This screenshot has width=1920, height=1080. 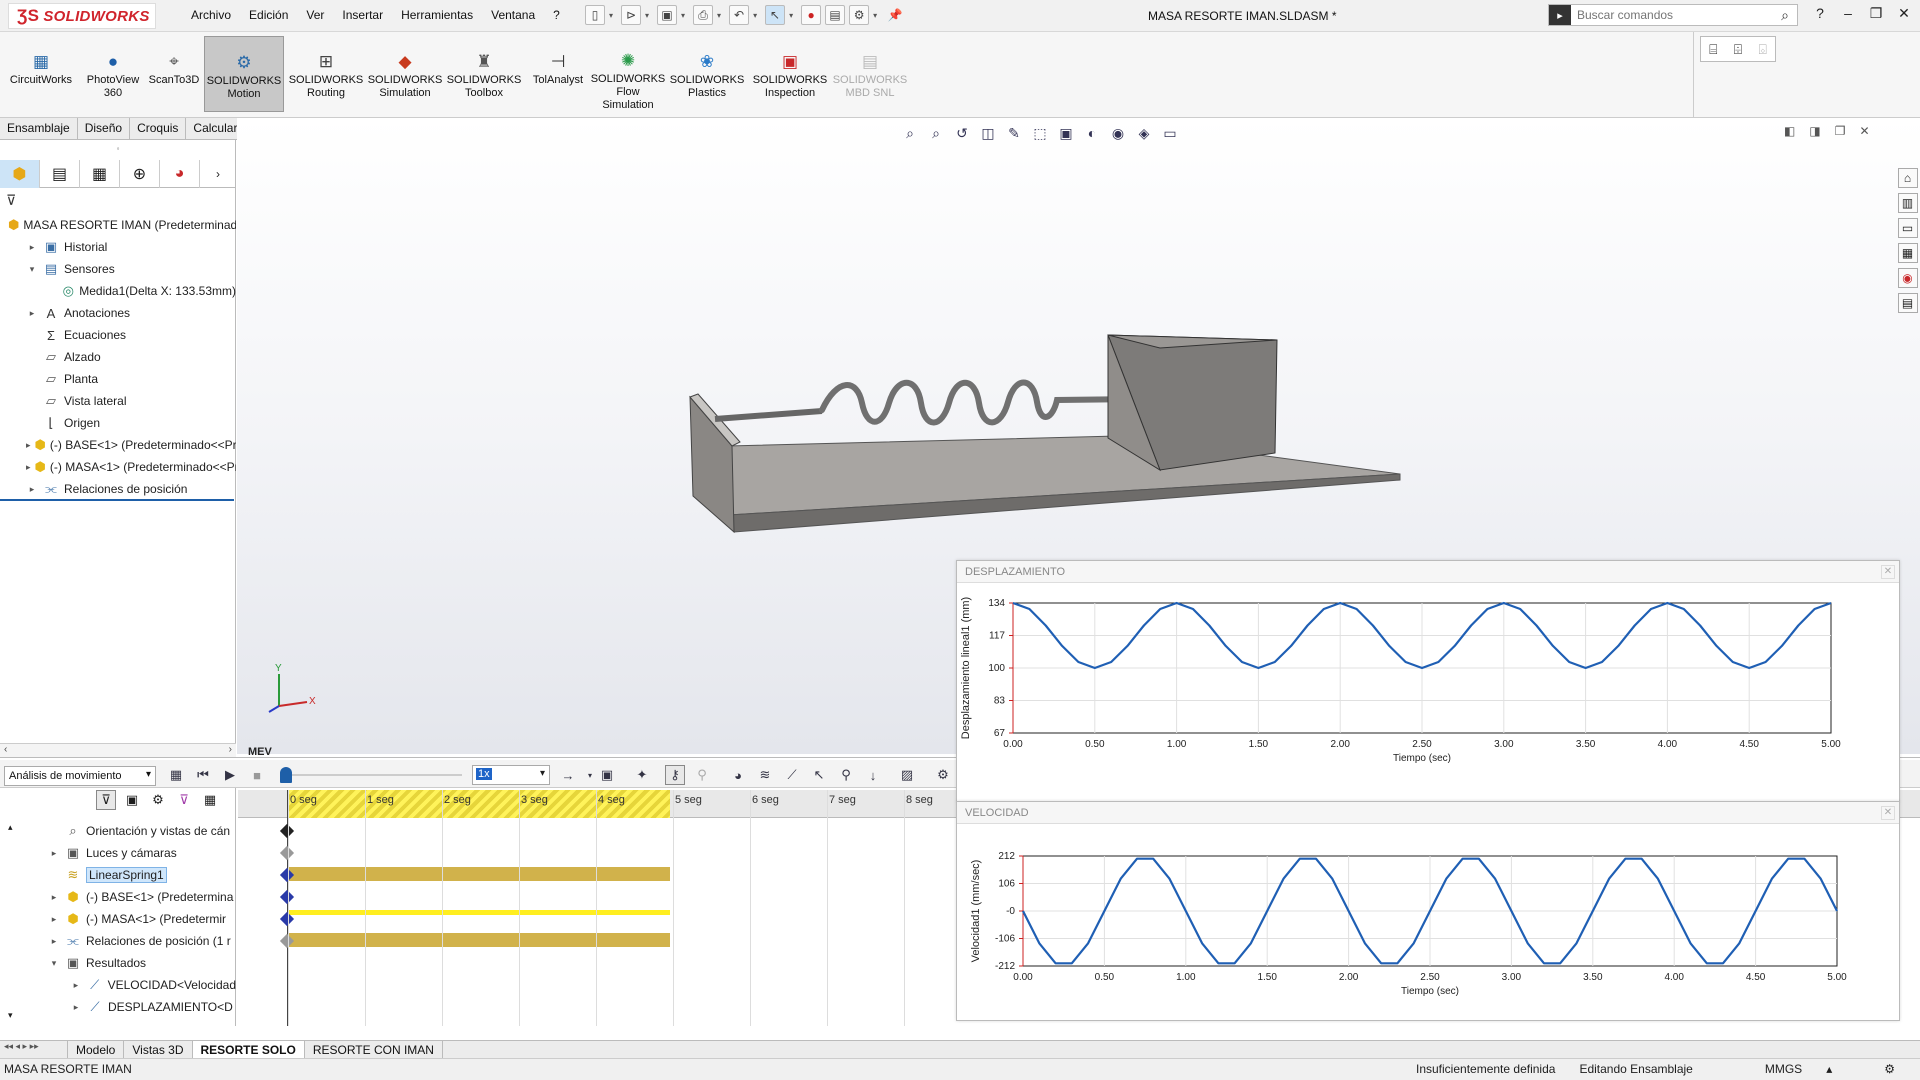 I want to click on spring-timeline-bar, so click(x=479, y=874).